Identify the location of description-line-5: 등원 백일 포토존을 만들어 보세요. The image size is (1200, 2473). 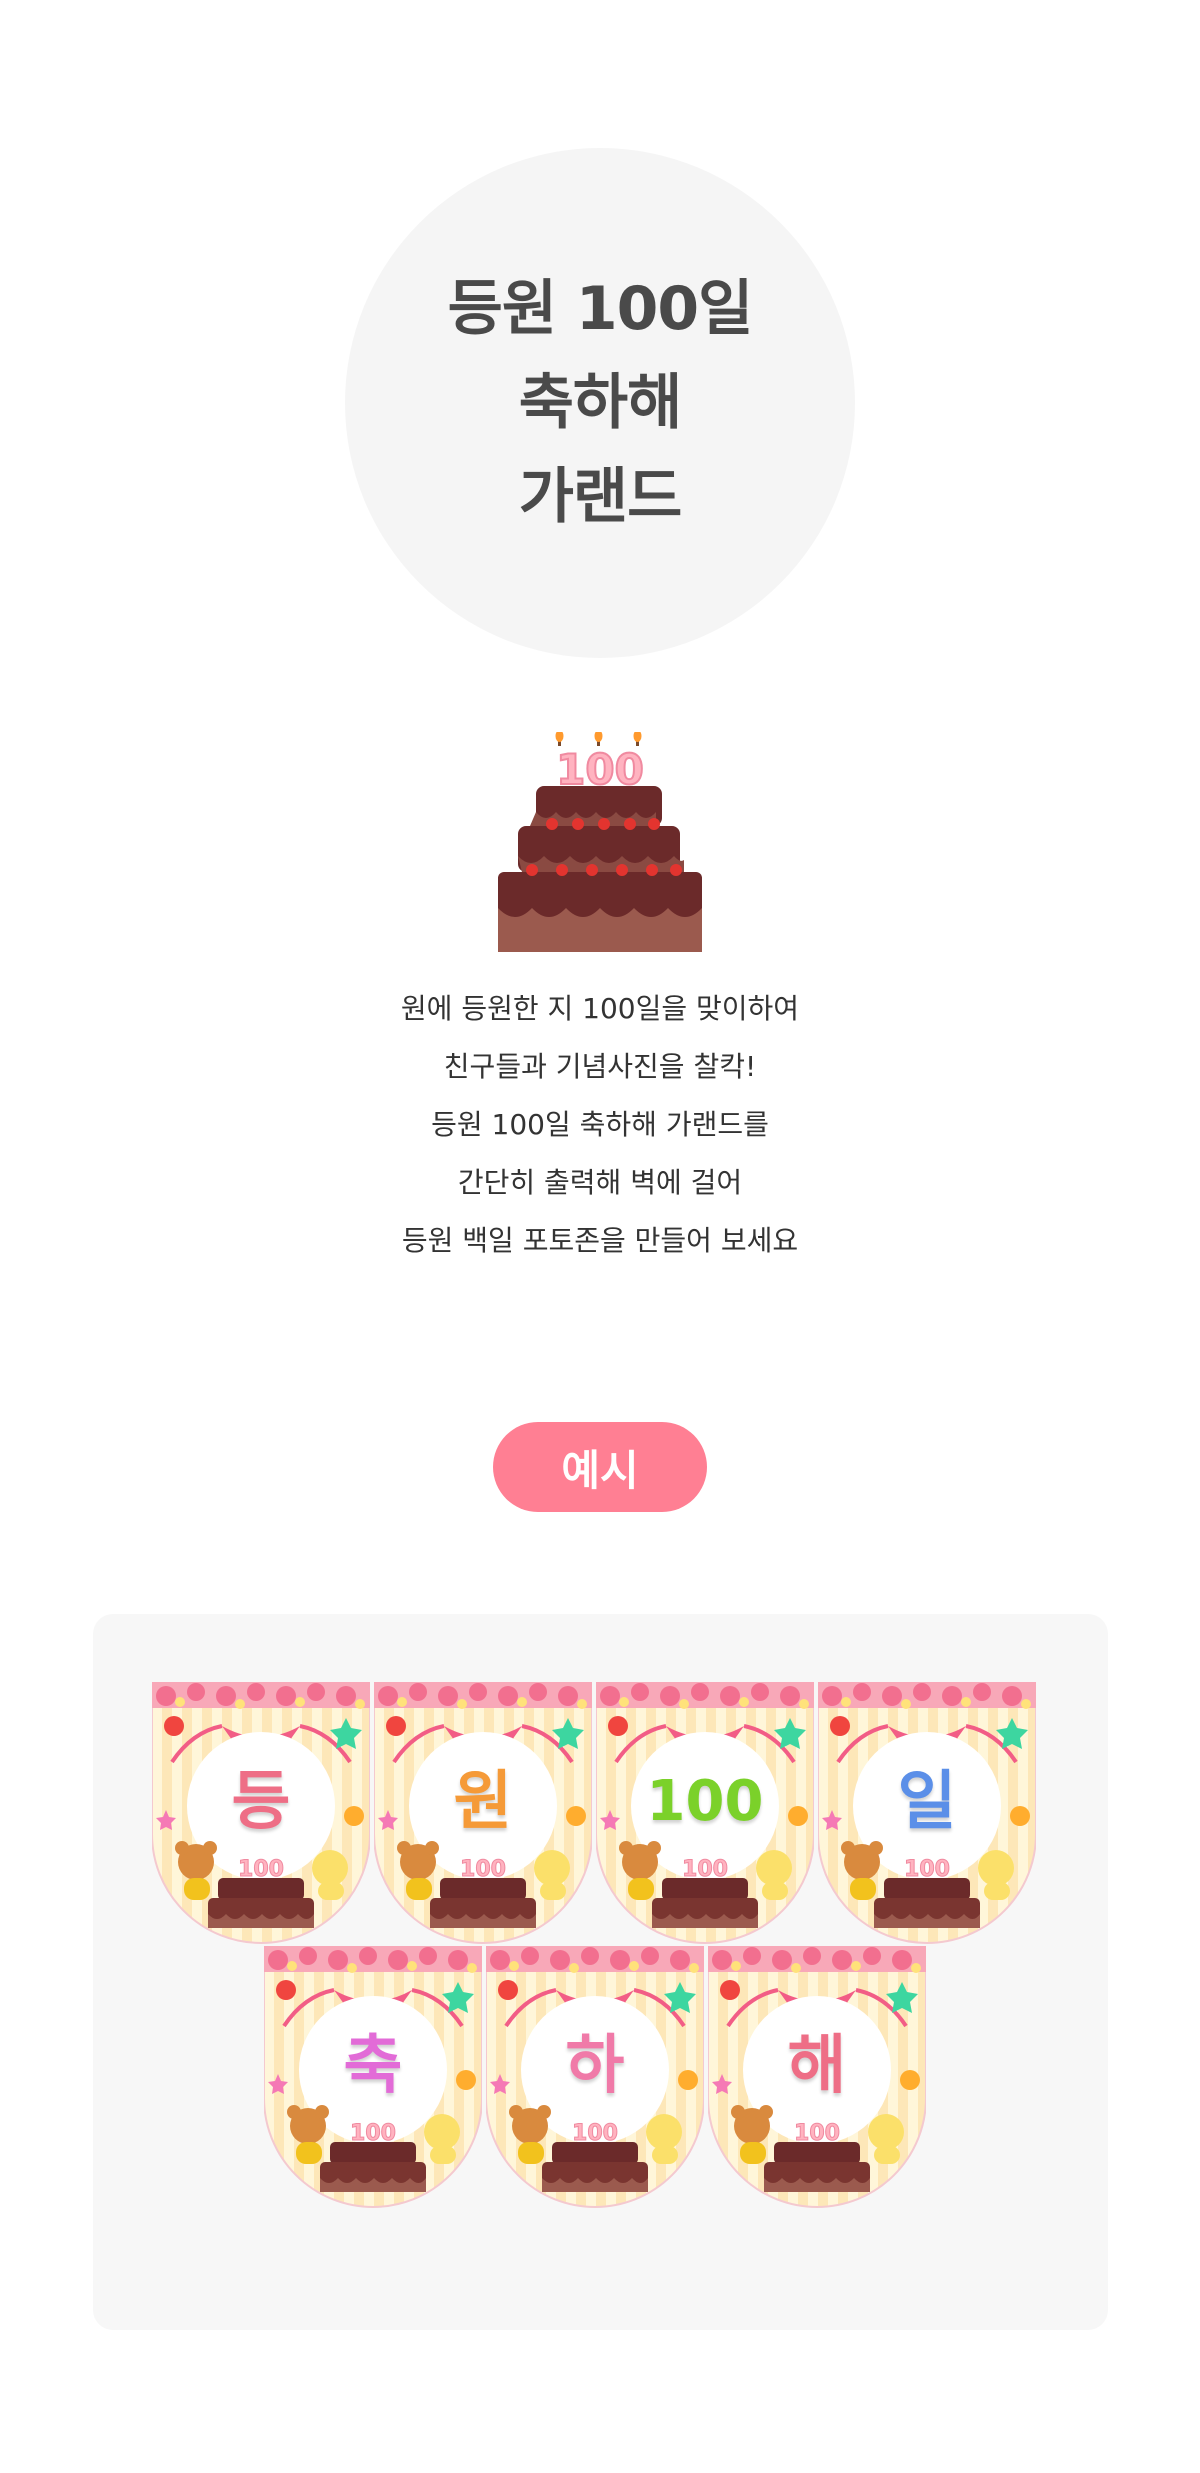
(600, 1240).